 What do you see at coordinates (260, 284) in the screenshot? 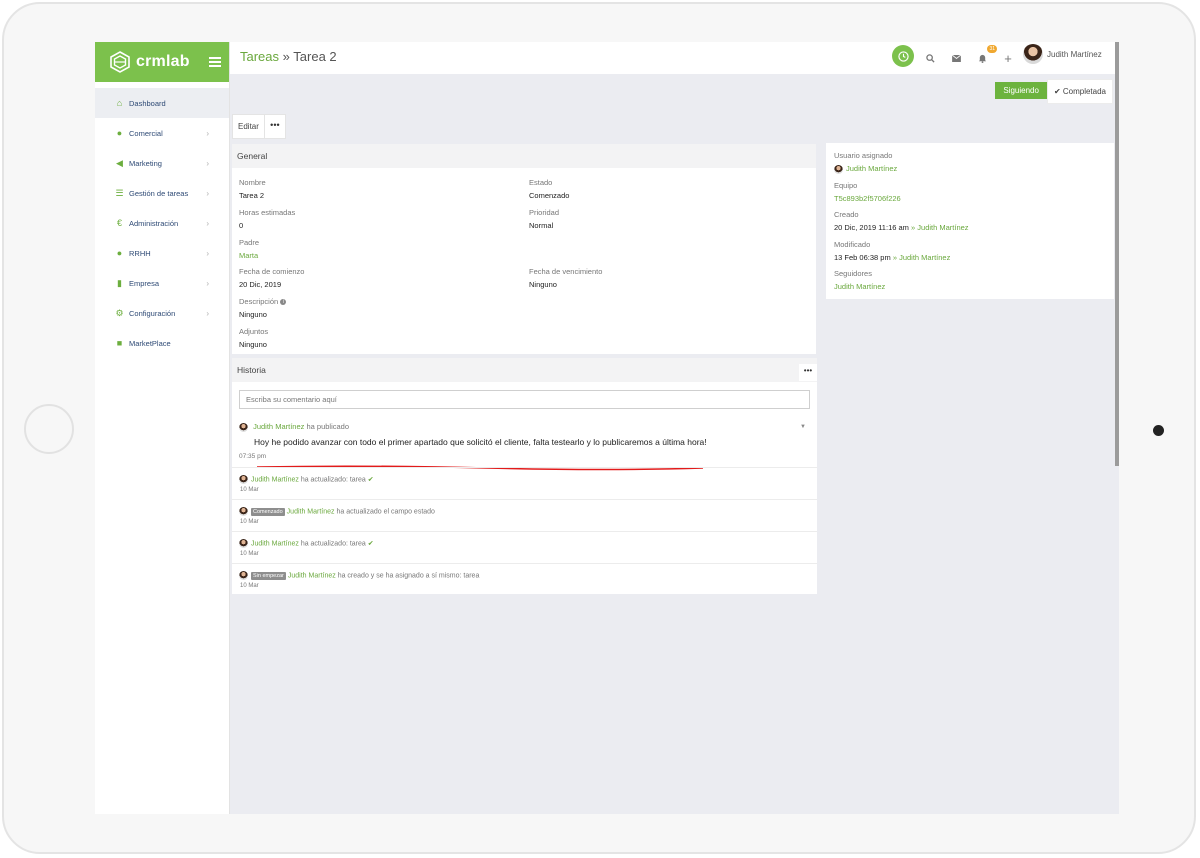
I see `field-value: 20 Dic, 2019` at bounding box center [260, 284].